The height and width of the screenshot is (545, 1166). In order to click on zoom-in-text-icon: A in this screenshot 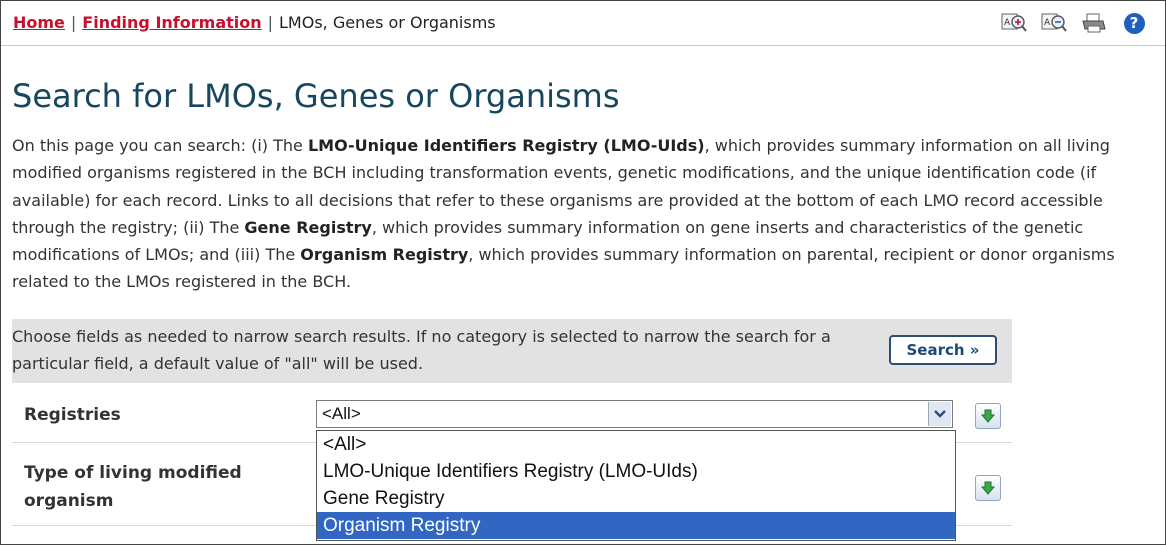, I will do `click(1014, 23)`.